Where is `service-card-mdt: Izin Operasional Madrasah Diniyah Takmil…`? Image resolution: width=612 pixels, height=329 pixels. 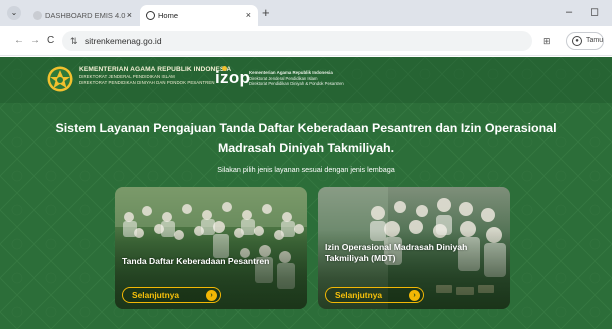
service-card-mdt: Izin Operasional Madrasah Diniyah Takmil… is located at coordinates (414, 248).